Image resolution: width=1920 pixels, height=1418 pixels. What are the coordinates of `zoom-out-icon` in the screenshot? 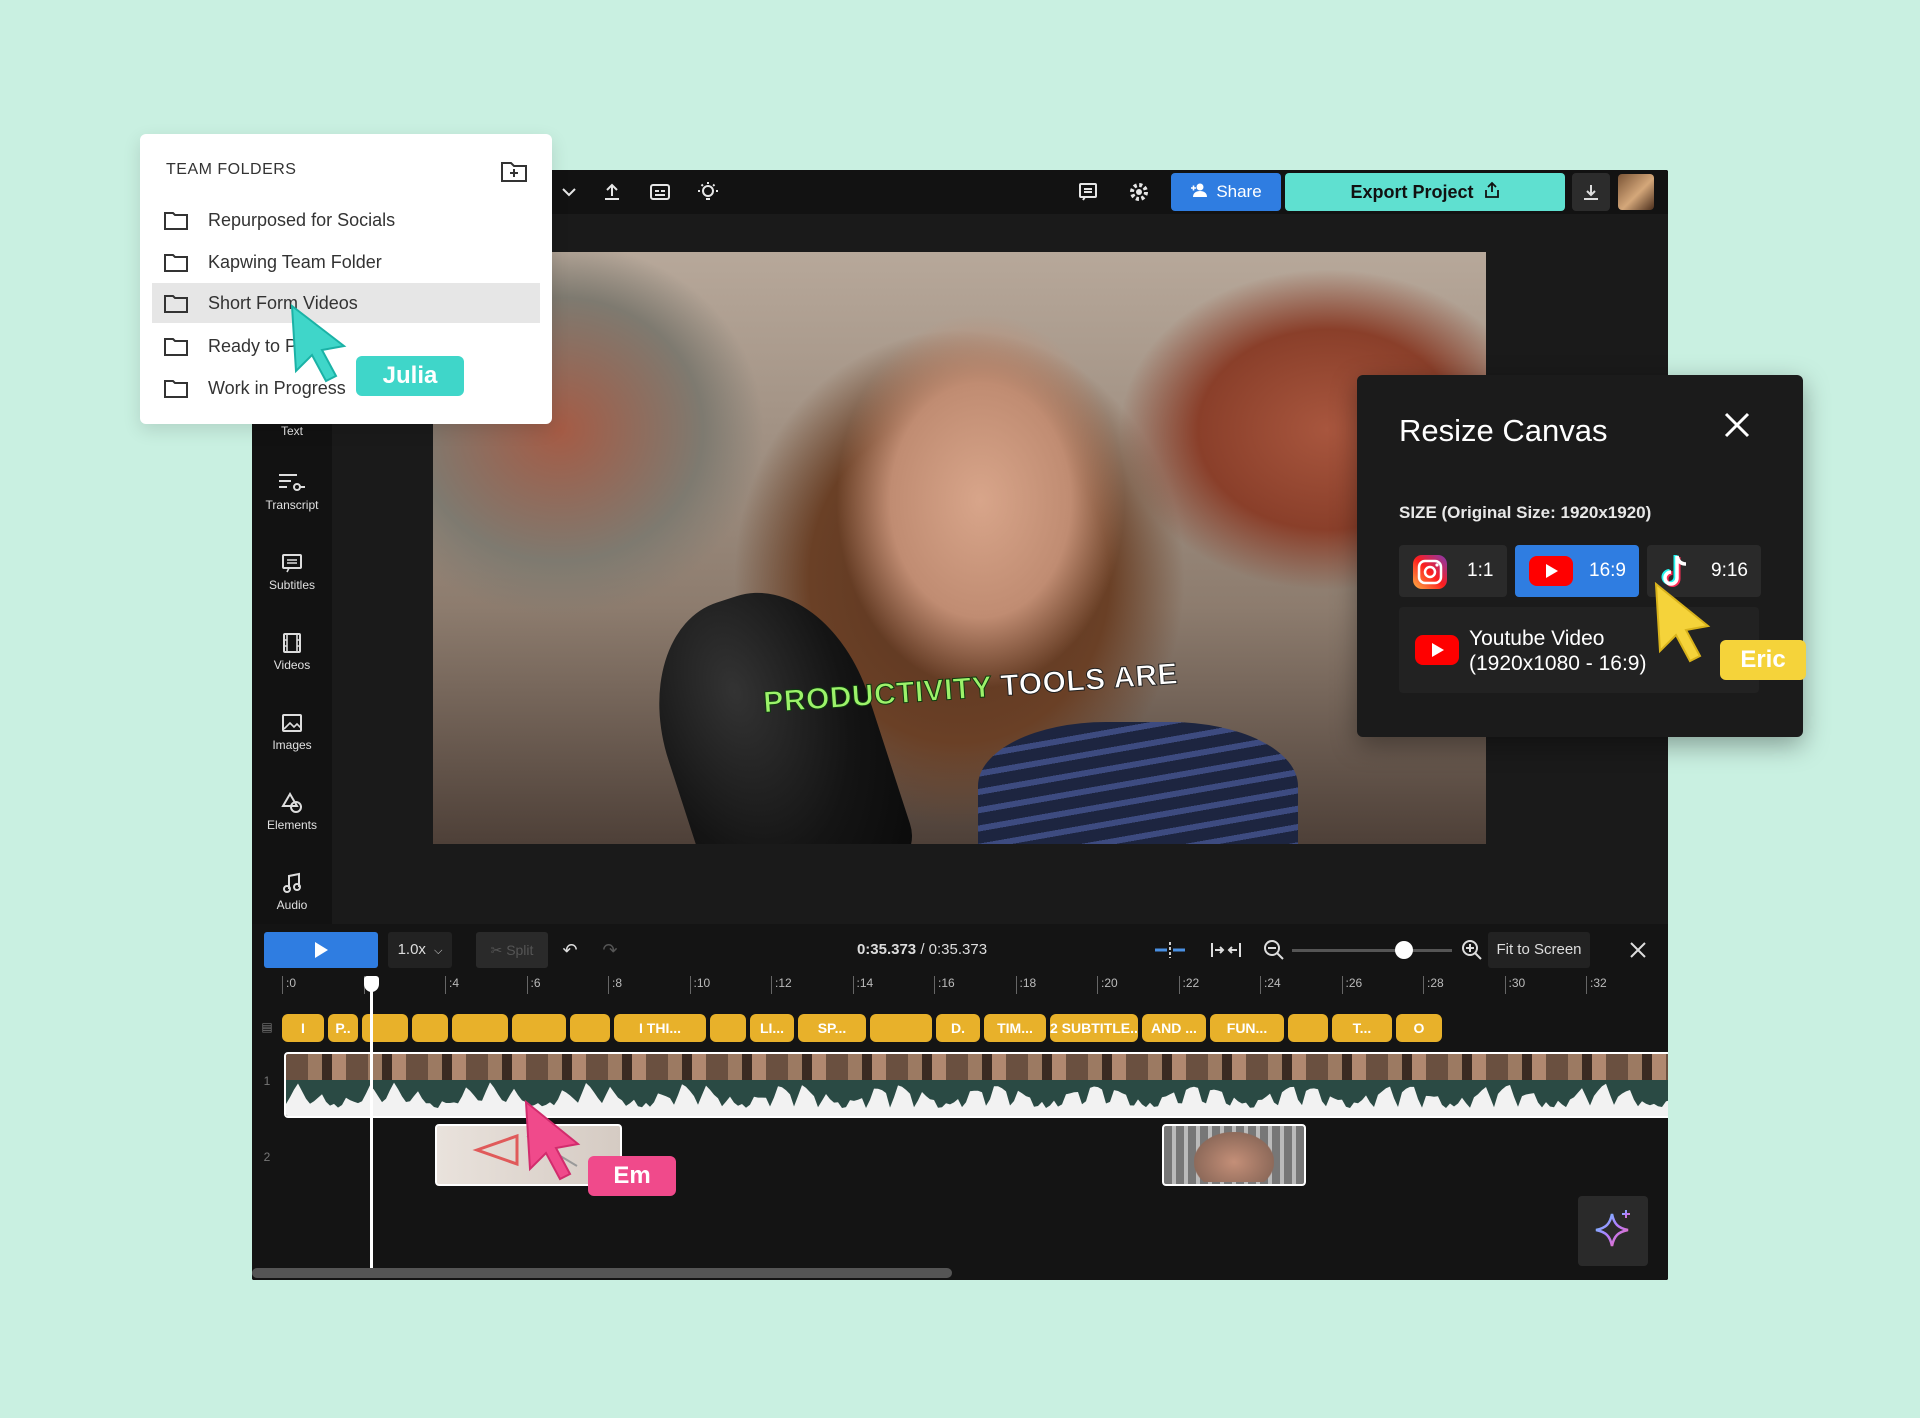 It's located at (1274, 950).